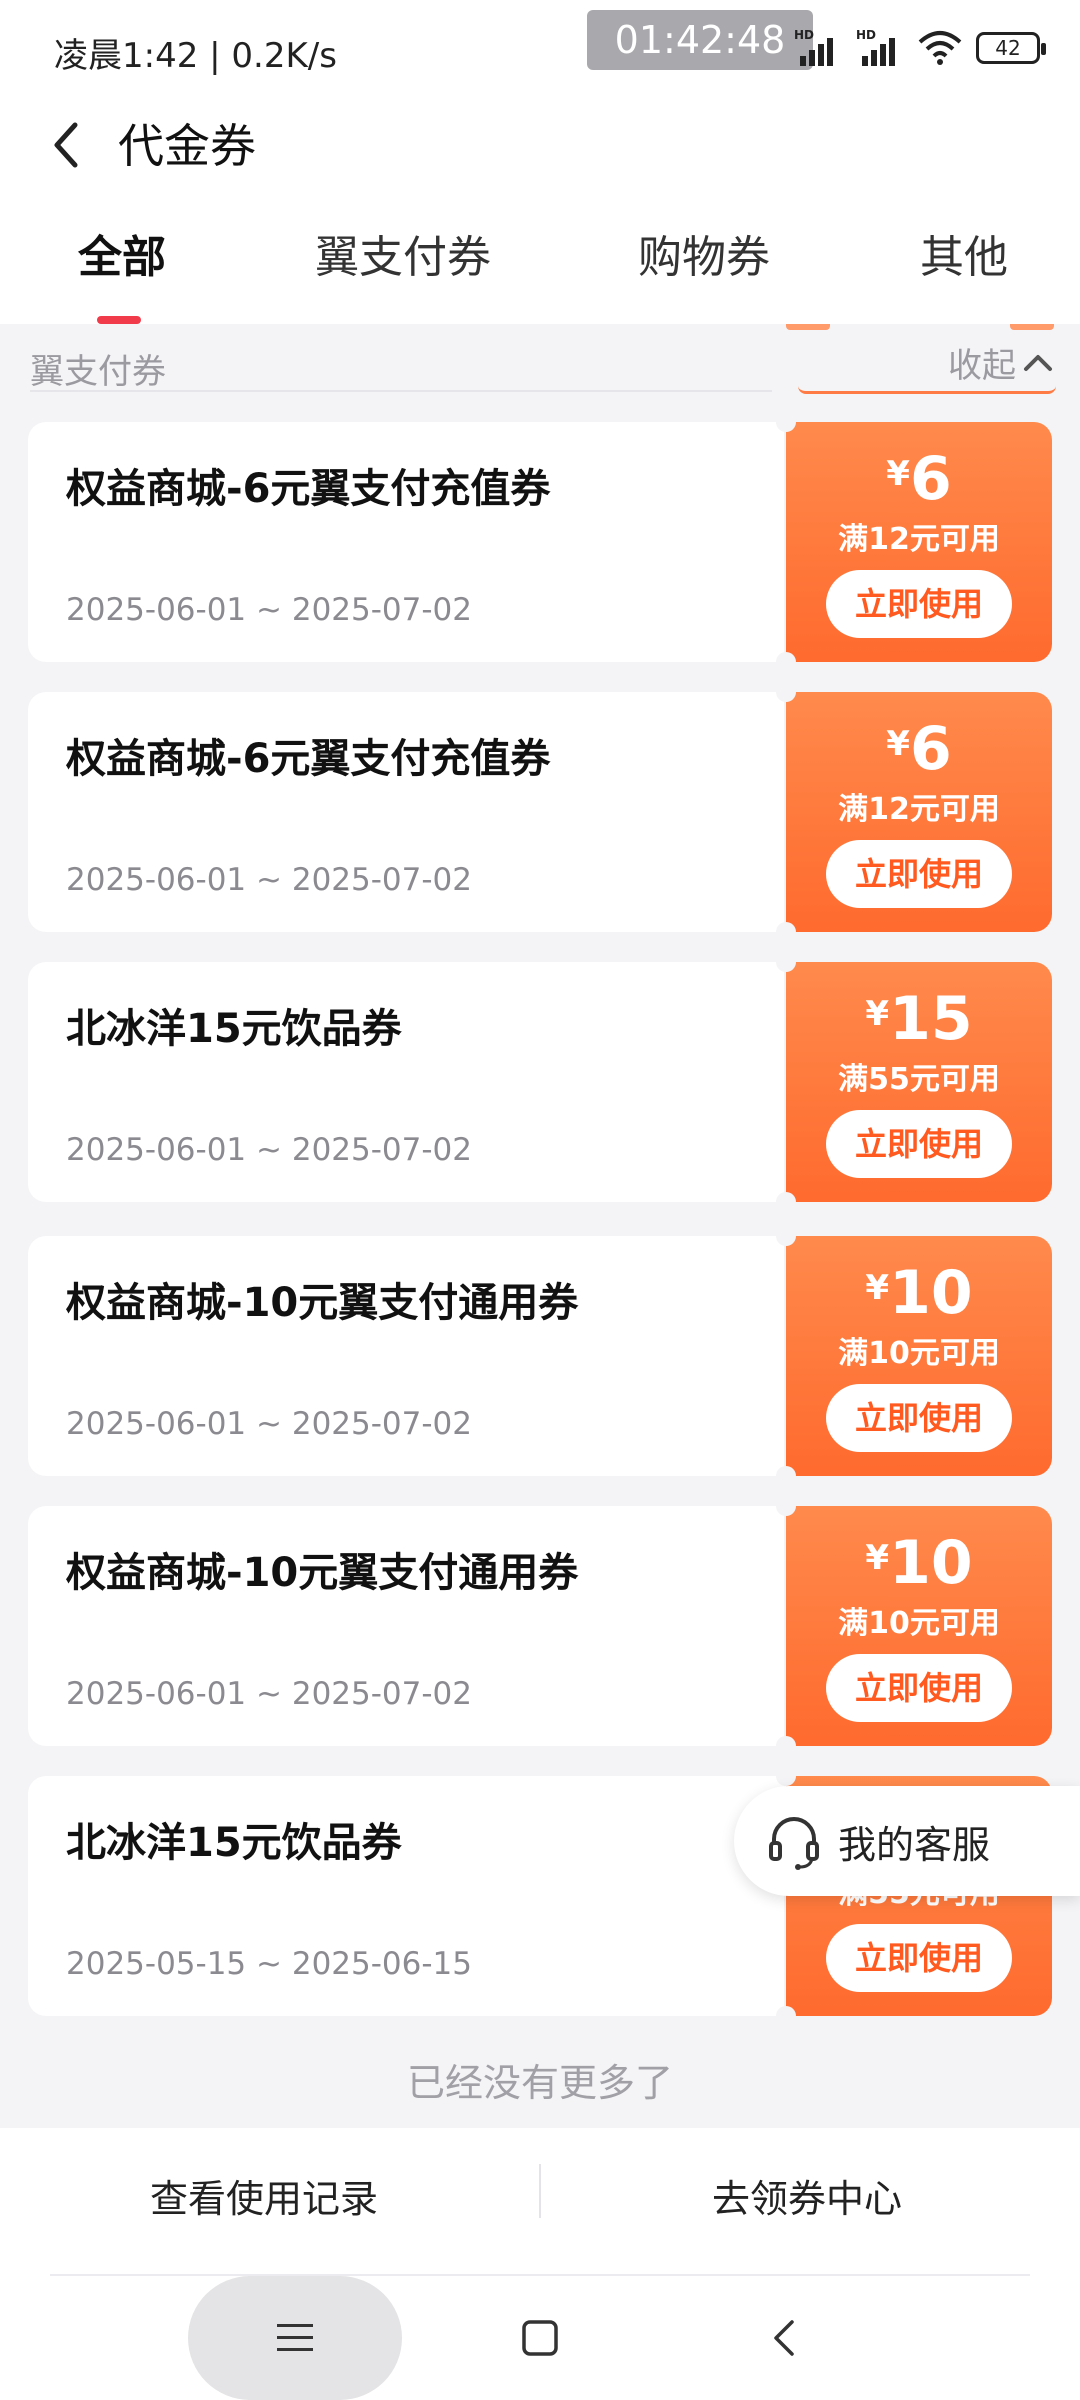  What do you see at coordinates (119, 320) in the screenshot?
I see `active-tab-indicator` at bounding box center [119, 320].